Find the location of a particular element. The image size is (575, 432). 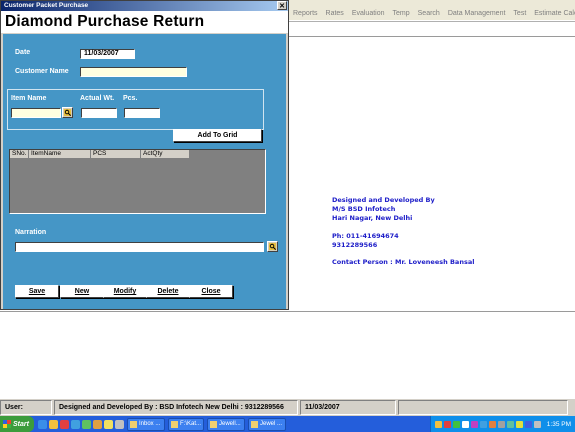

add-to-grid-button: Add To Grid is located at coordinates (217, 135).